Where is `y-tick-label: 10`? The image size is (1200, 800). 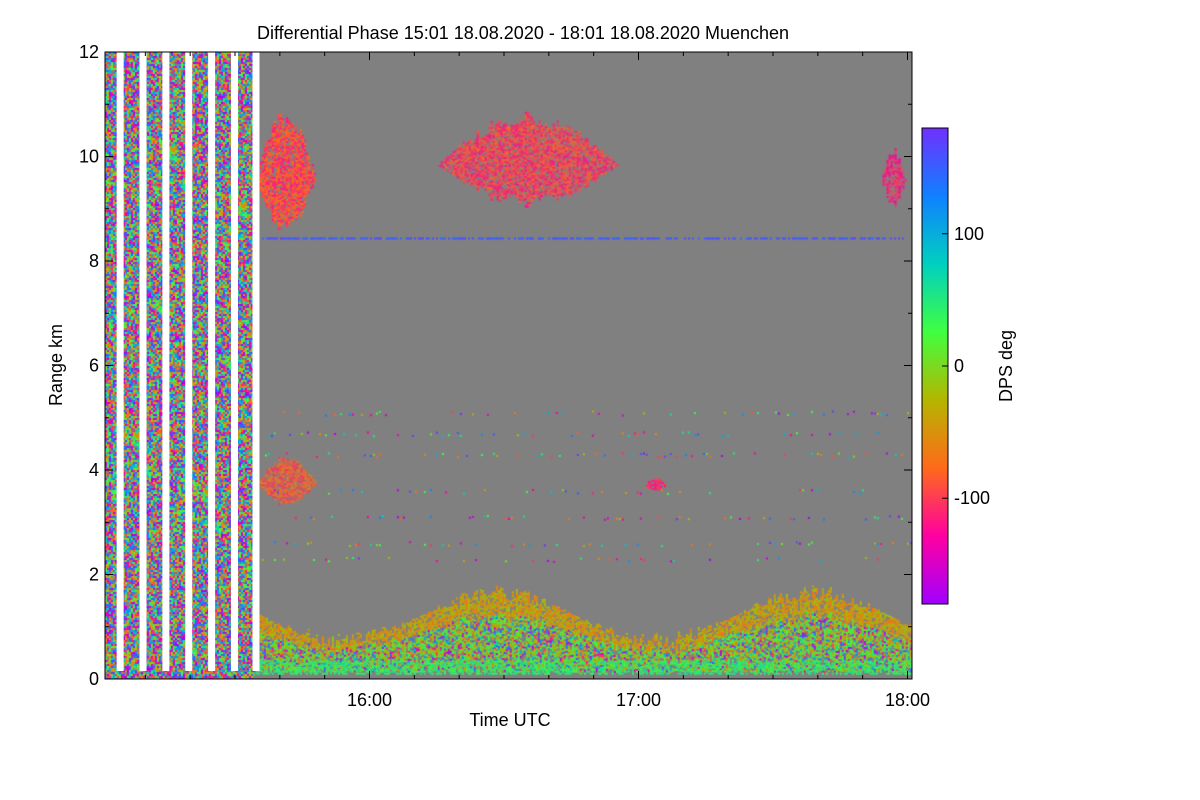 y-tick-label: 10 is located at coordinates (89, 157).